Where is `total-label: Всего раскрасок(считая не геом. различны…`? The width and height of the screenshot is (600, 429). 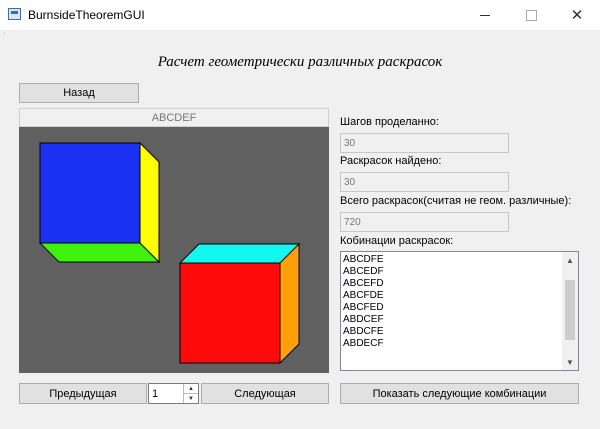
total-label: Всего раскрасок(считая не геом. различны… is located at coordinates (456, 201).